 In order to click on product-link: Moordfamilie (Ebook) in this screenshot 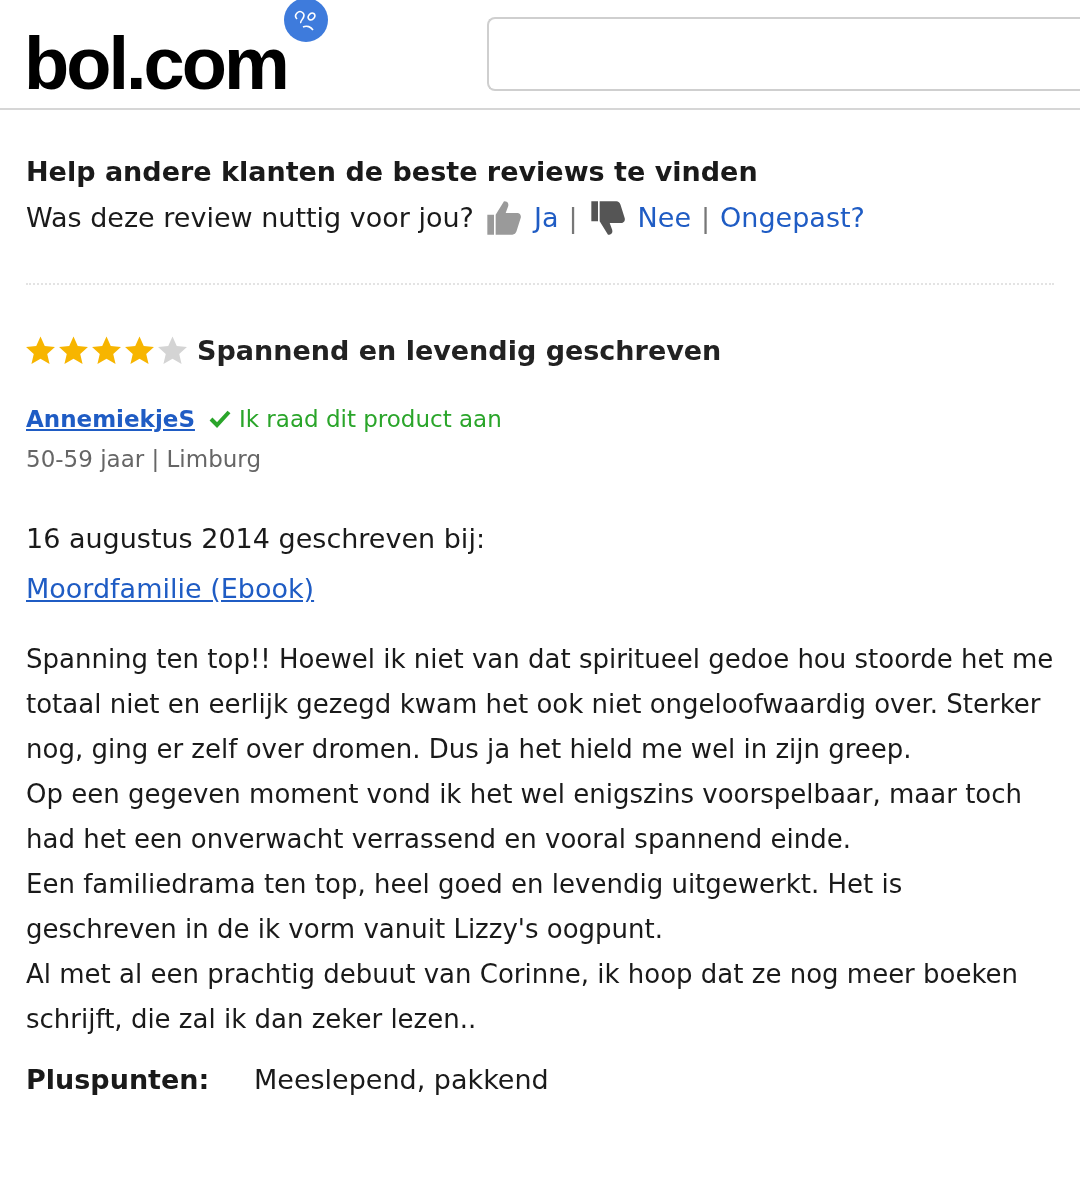, I will do `click(170, 588)`.